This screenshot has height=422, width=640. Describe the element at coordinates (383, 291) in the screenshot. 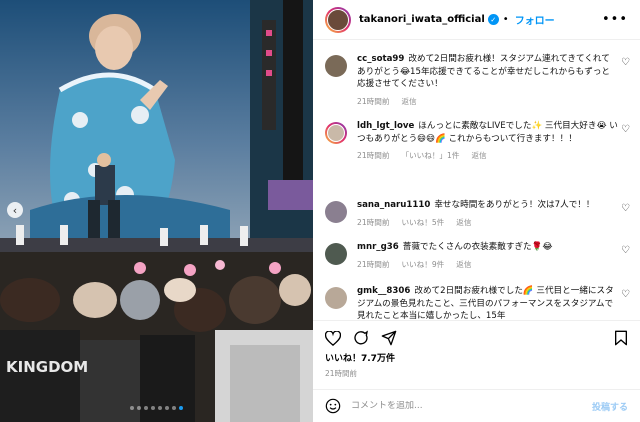

I see `comment-username: gmk__8306` at that location.